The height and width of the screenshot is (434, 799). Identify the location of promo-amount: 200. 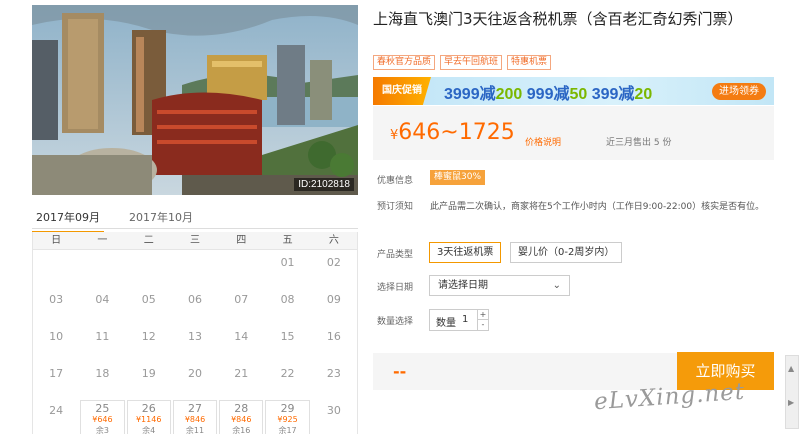
(509, 94).